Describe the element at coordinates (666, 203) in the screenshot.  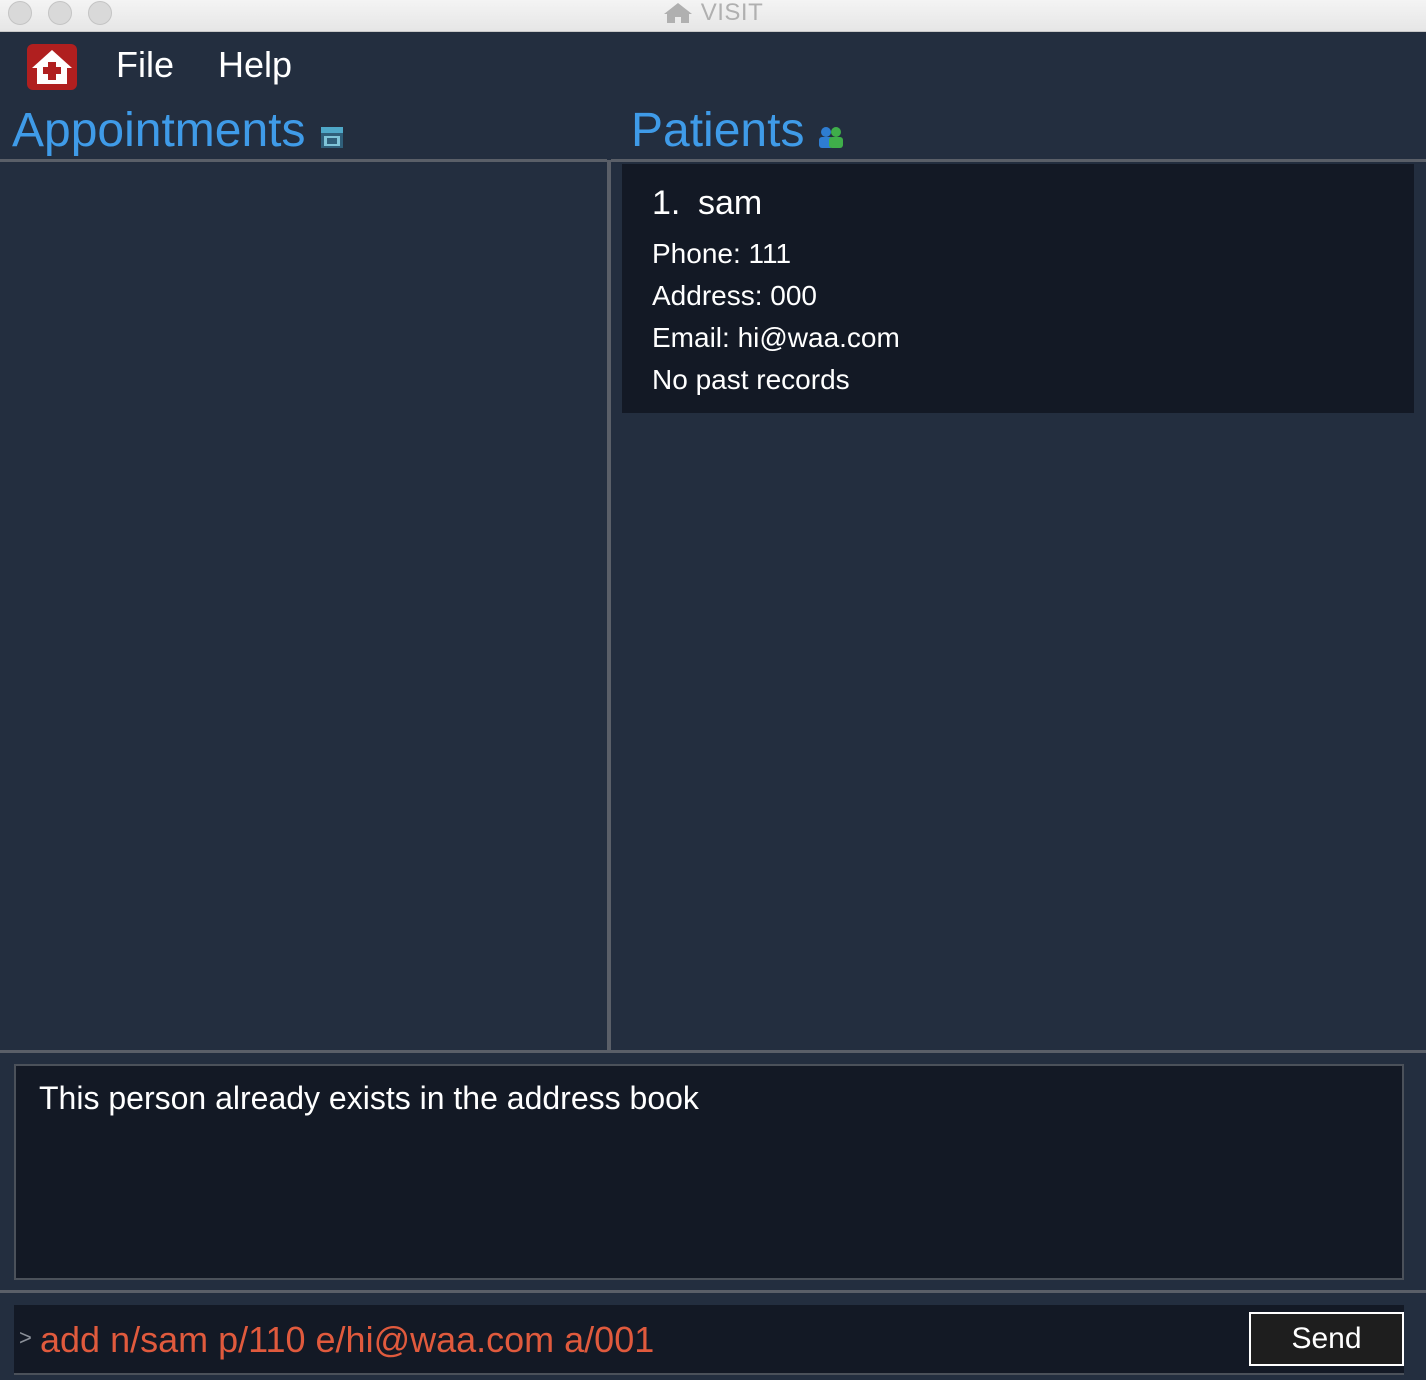
I see `patient-index: 1.` at that location.